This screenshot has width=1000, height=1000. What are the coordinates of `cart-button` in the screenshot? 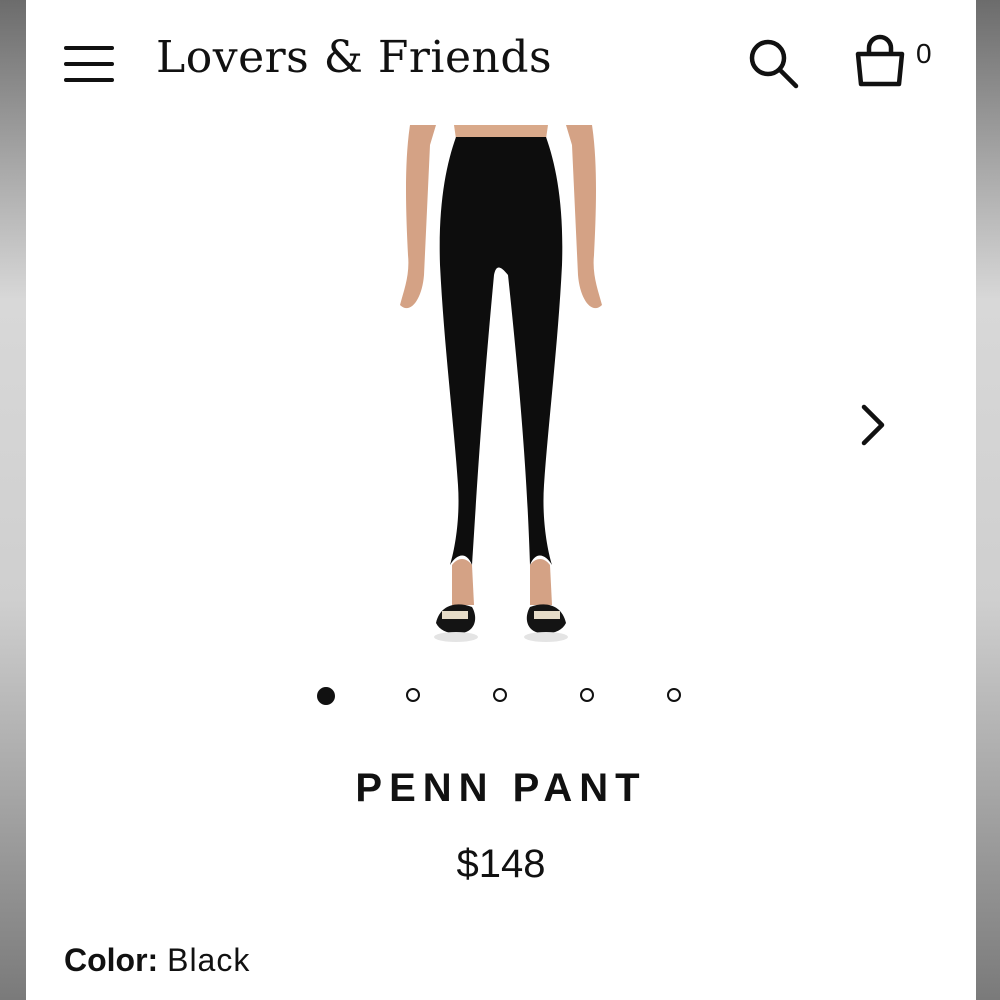 It's located at (880, 62).